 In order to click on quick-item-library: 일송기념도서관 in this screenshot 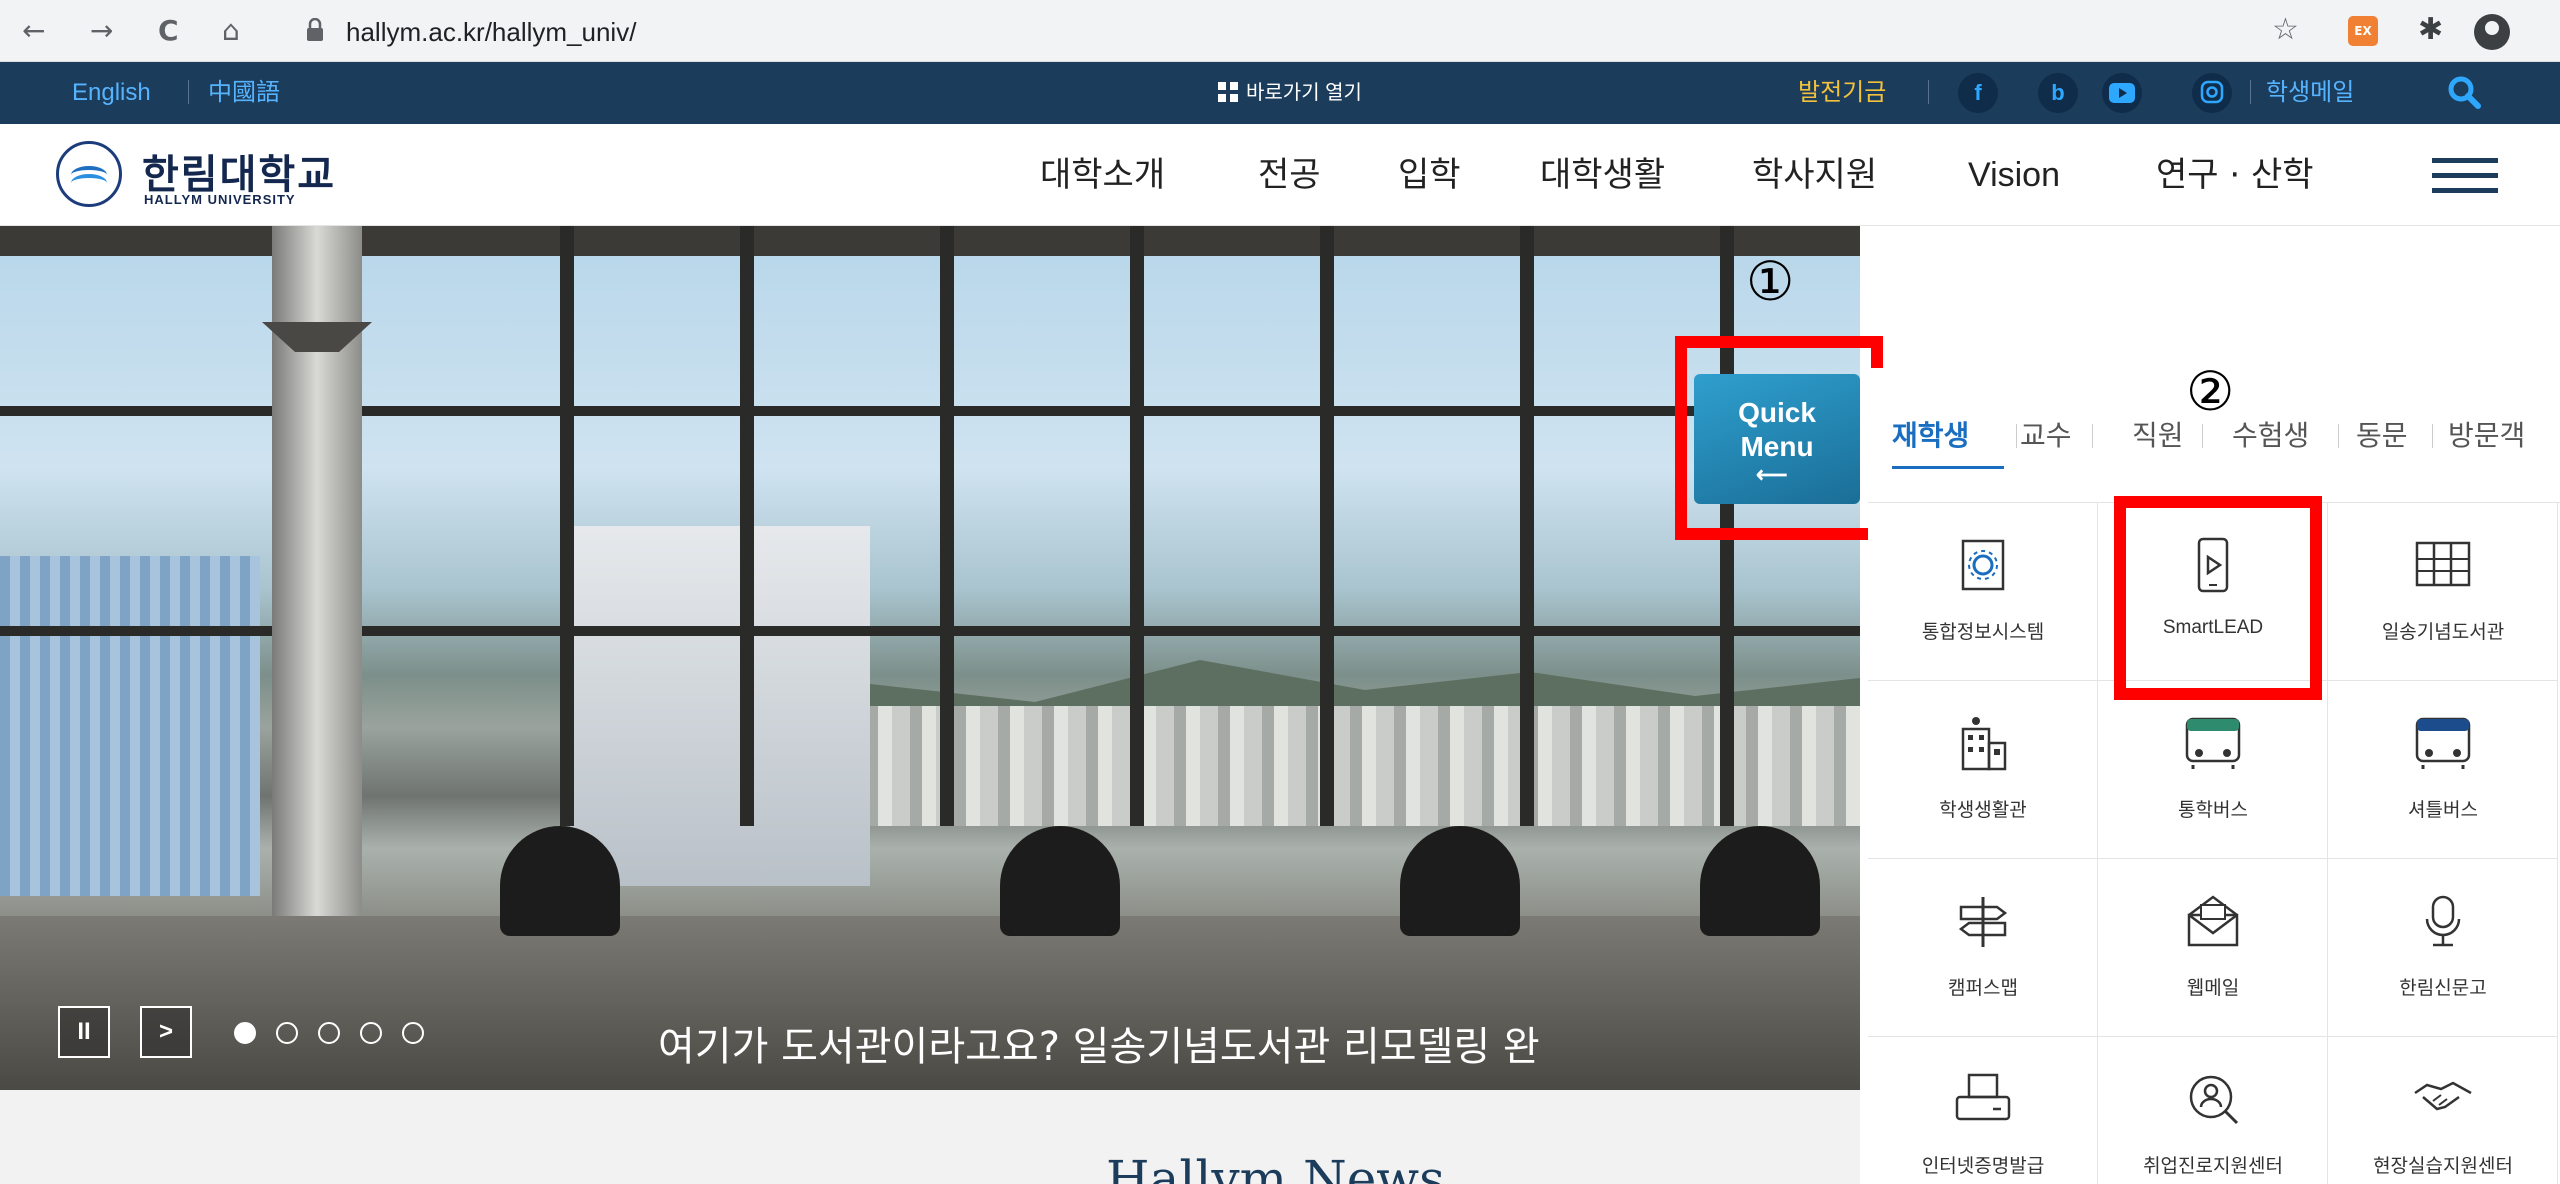, I will do `click(2443, 592)`.